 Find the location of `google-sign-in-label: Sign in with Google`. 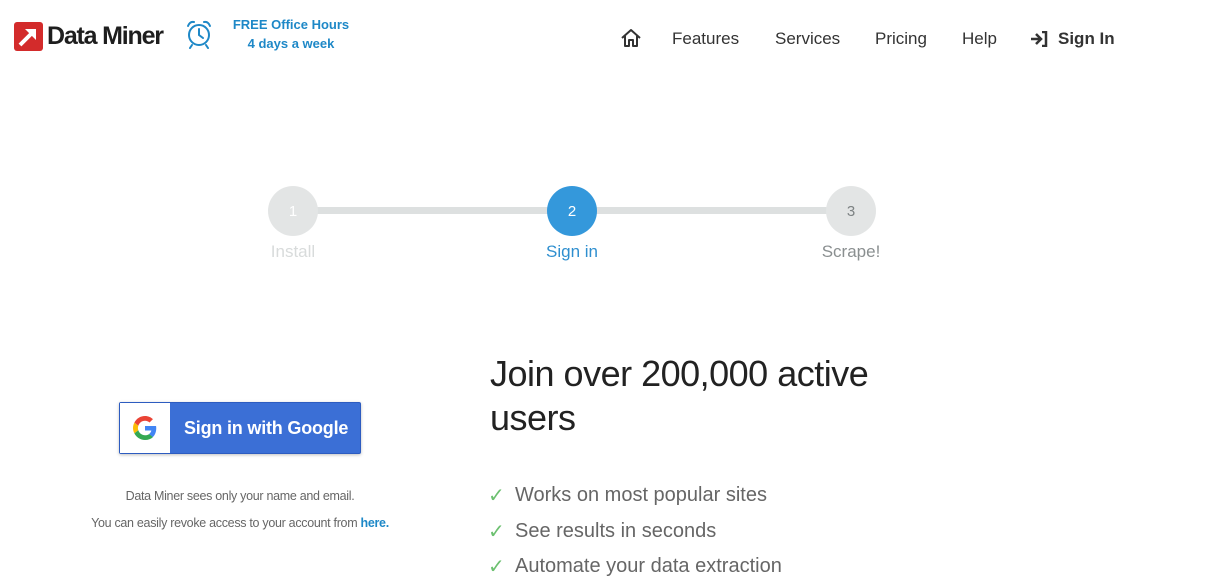

google-sign-in-label: Sign in with Google is located at coordinates (266, 427).